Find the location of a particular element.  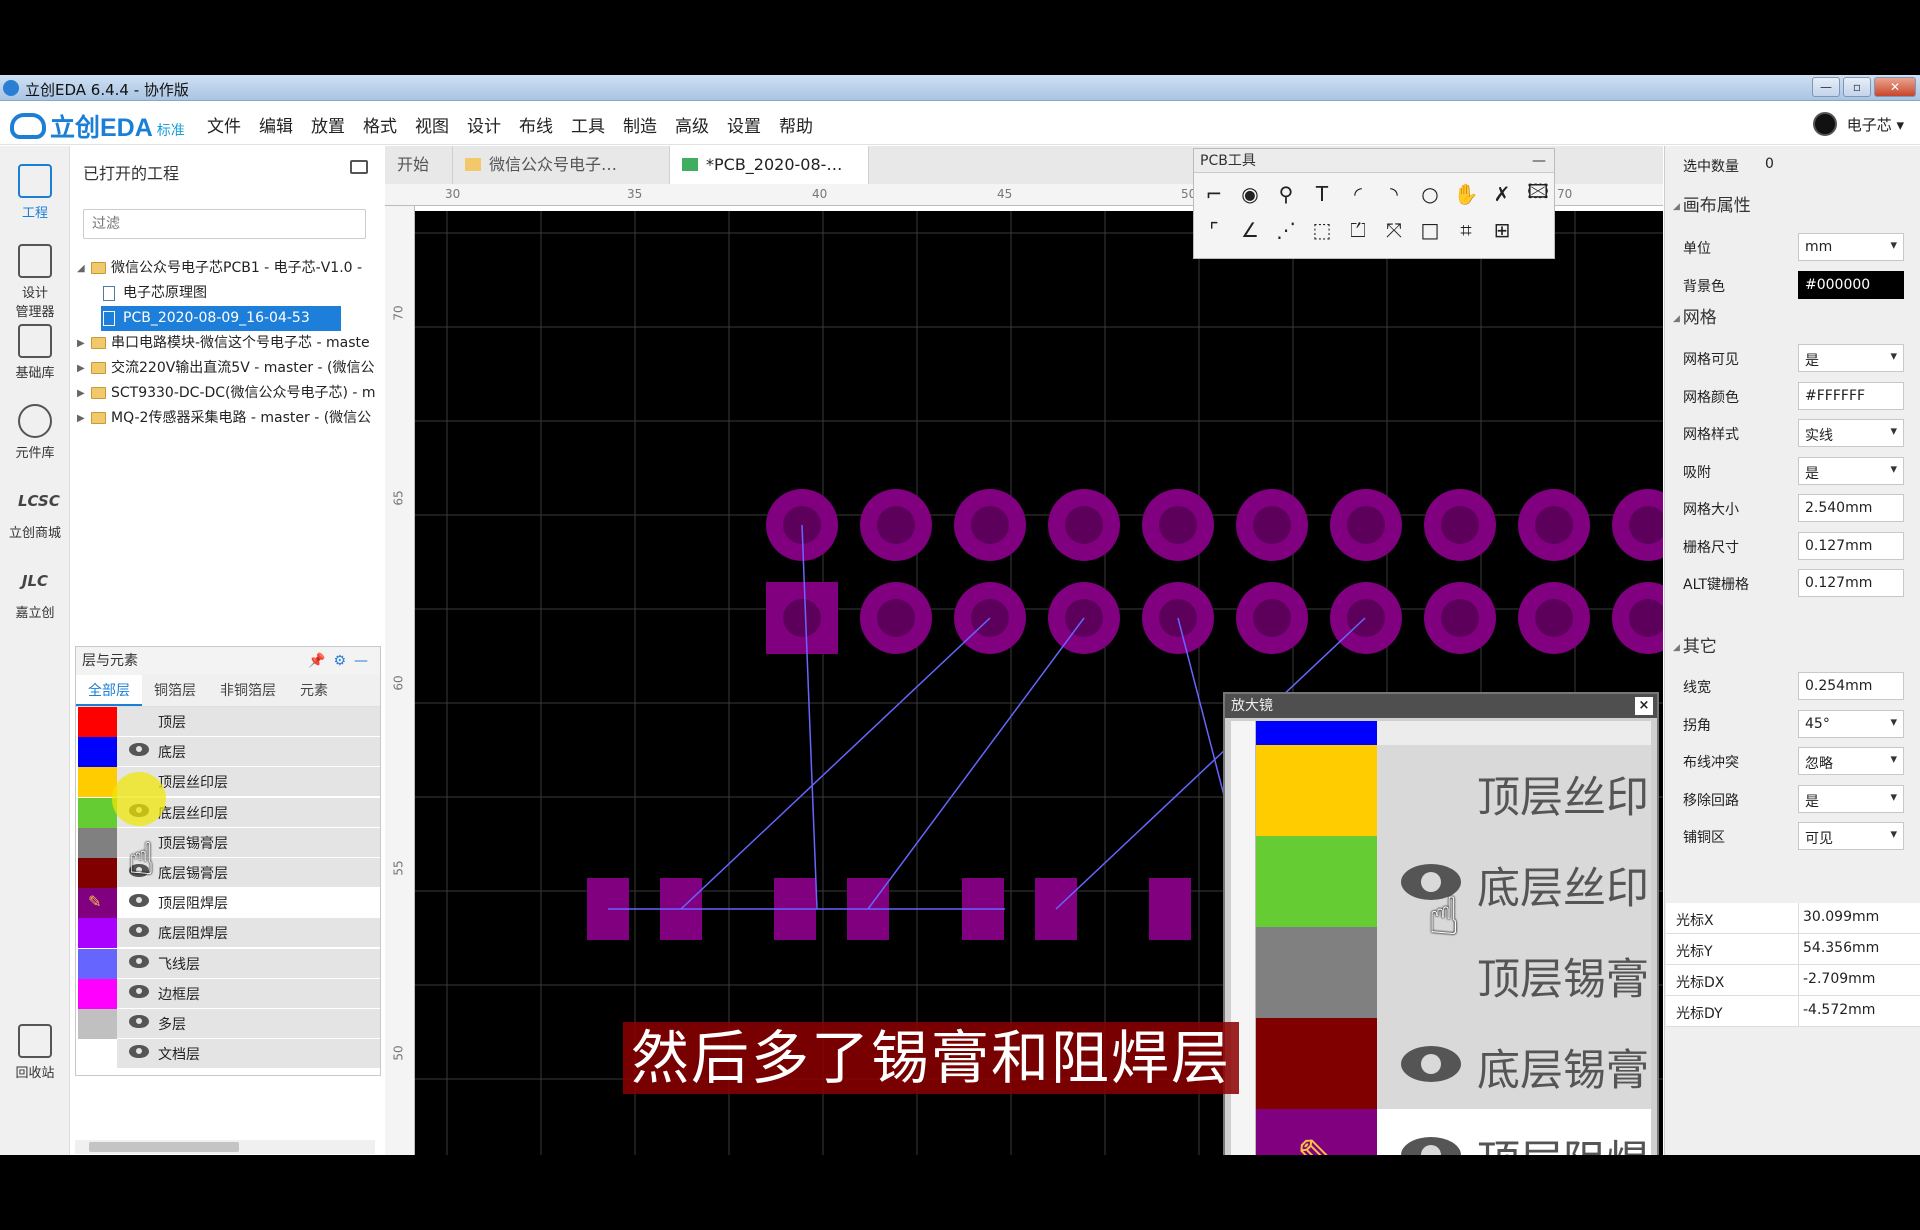

section-header-canvas: 画布属性 is located at coordinates (1712, 203).